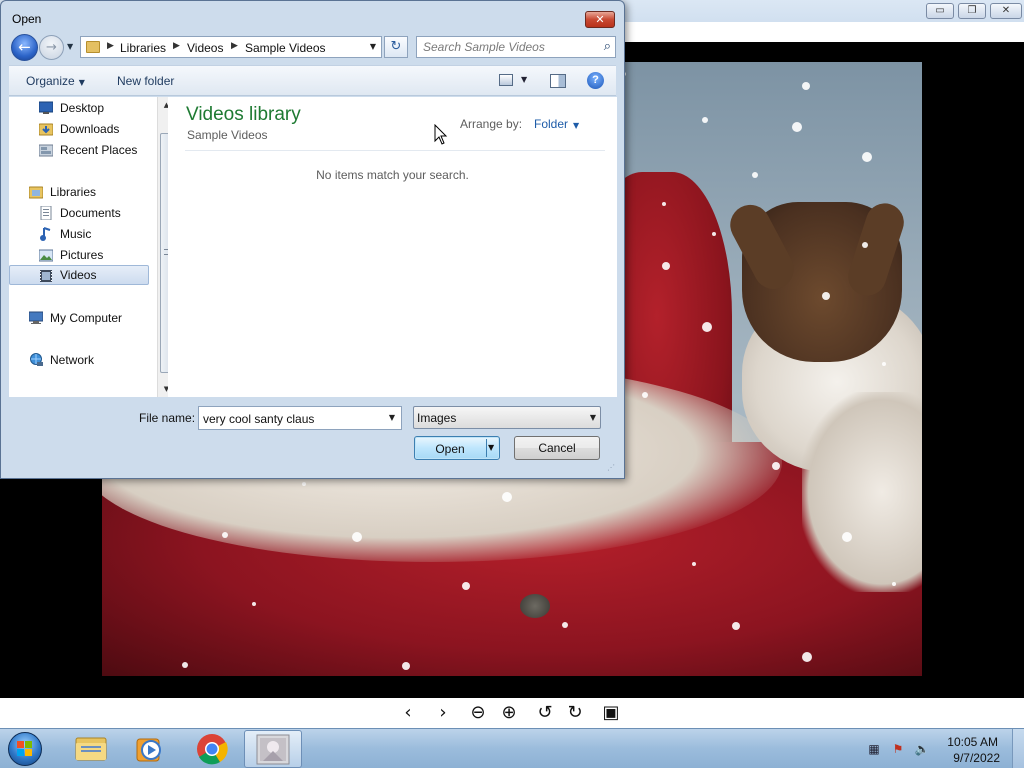  I want to click on start-button, so click(26, 749).